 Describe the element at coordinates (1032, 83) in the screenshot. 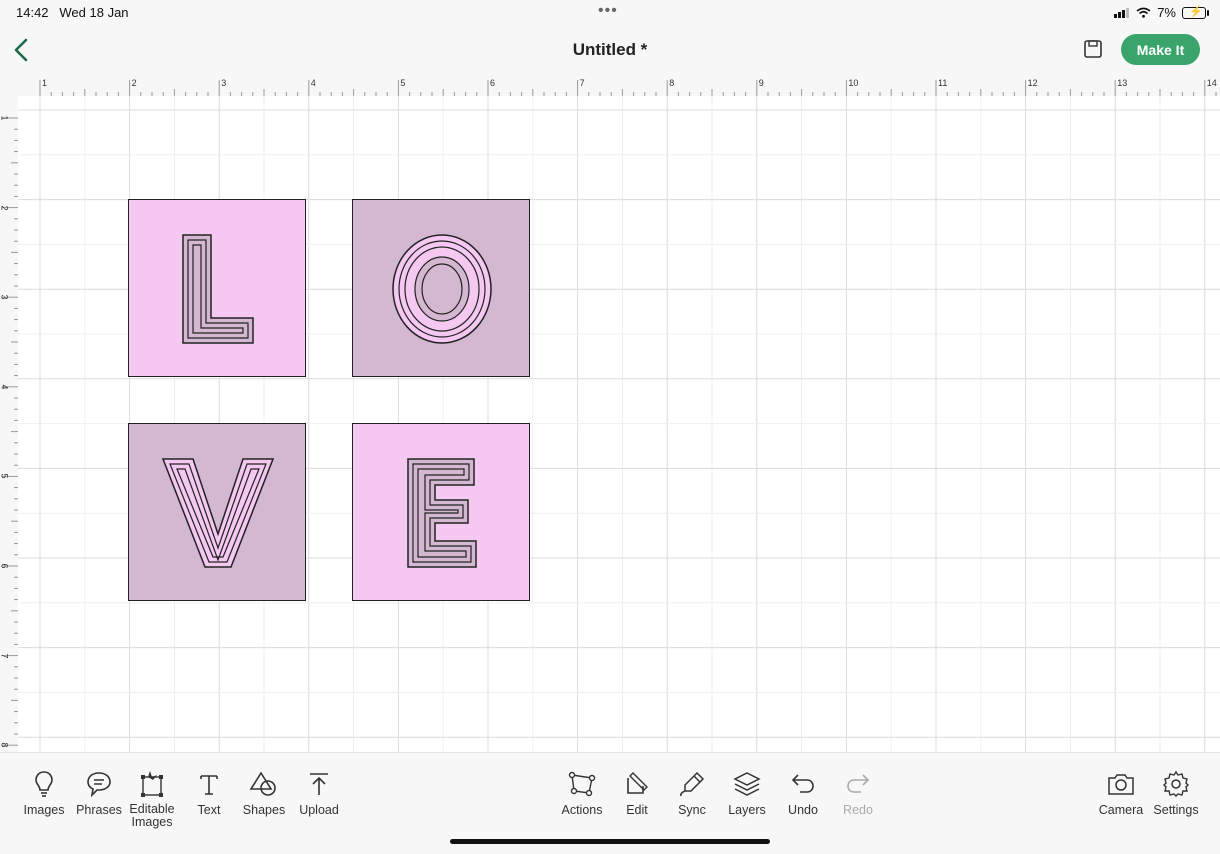

I see `ruler-top-label: 12` at that location.